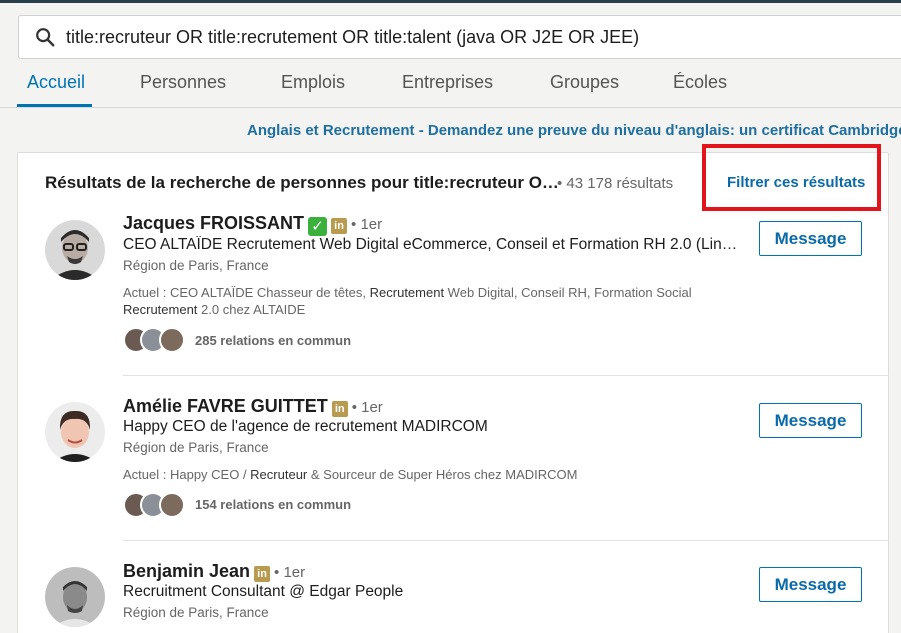 The width and height of the screenshot is (901, 633). I want to click on result-name-link: Amélie FAVRE GUITTET in • 1er, so click(253, 406).